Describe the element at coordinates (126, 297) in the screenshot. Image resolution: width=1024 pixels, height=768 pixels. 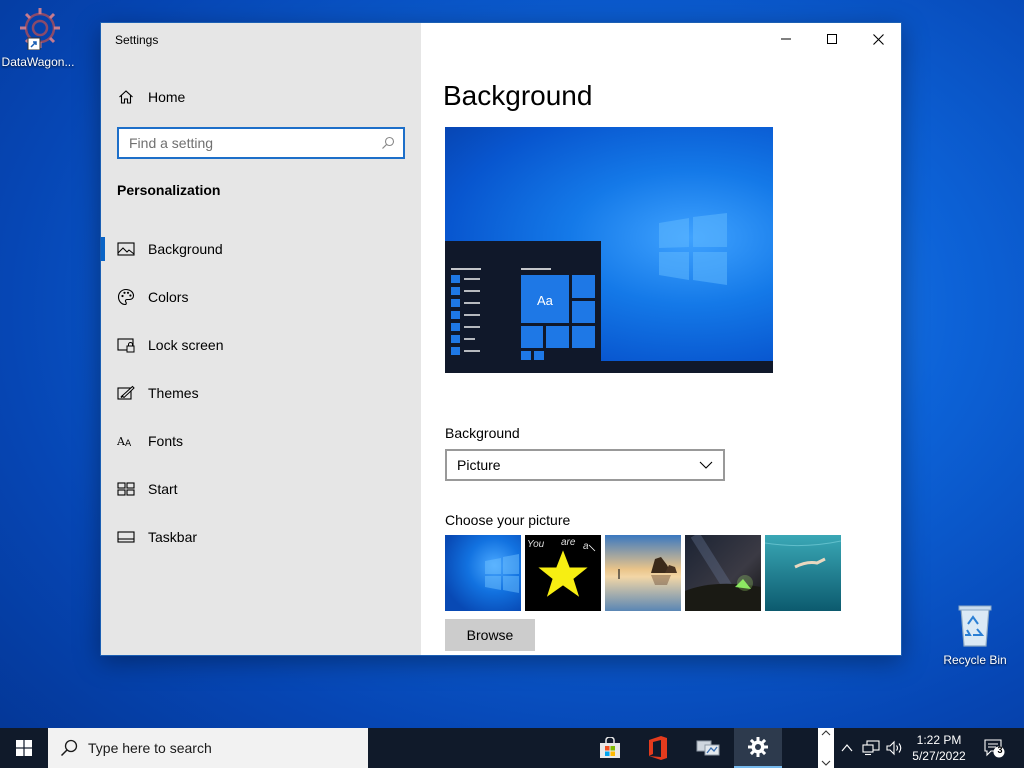
I see `palette-icon` at that location.